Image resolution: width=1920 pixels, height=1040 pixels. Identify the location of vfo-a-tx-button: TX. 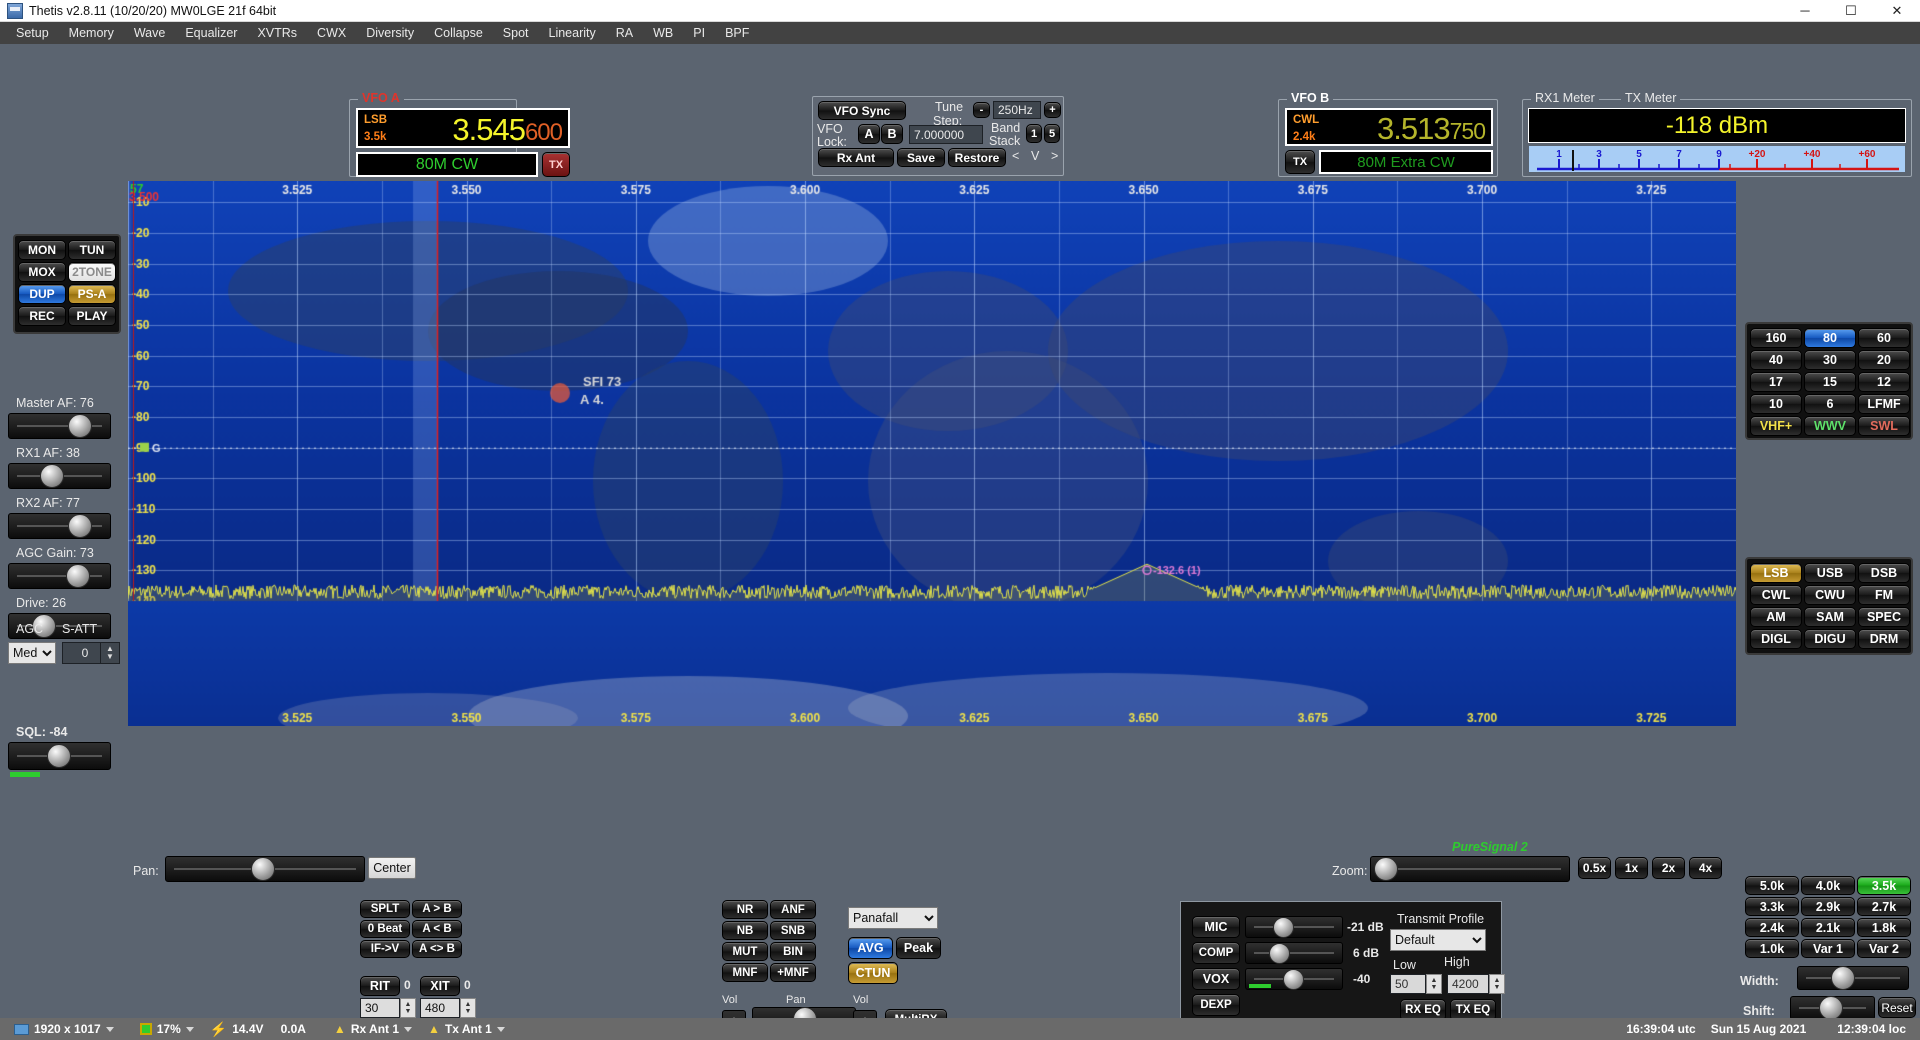
(556, 164).